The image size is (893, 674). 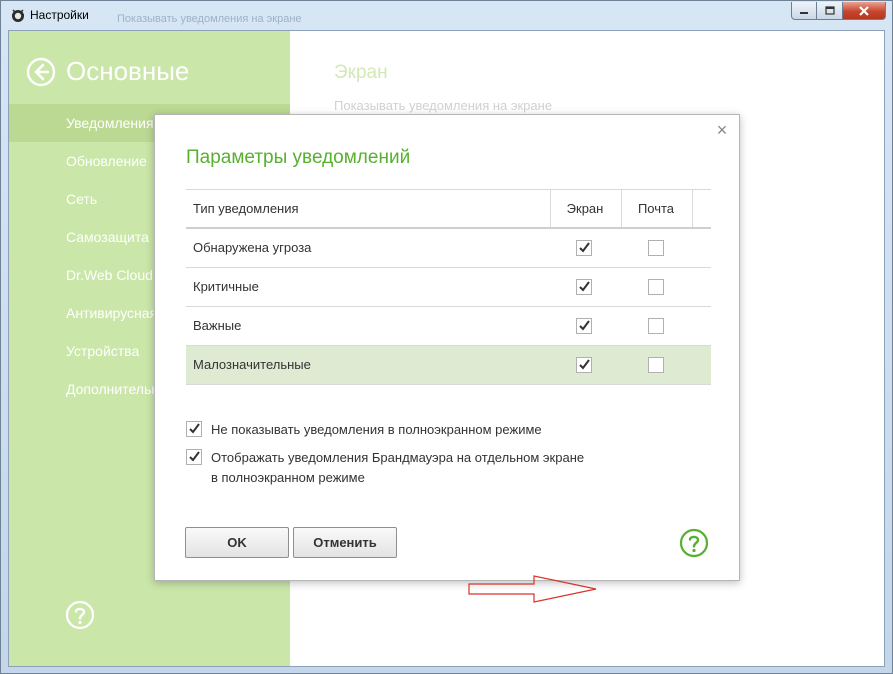 What do you see at coordinates (252, 247) in the screenshot?
I see `row-label: Обнаружена угроза` at bounding box center [252, 247].